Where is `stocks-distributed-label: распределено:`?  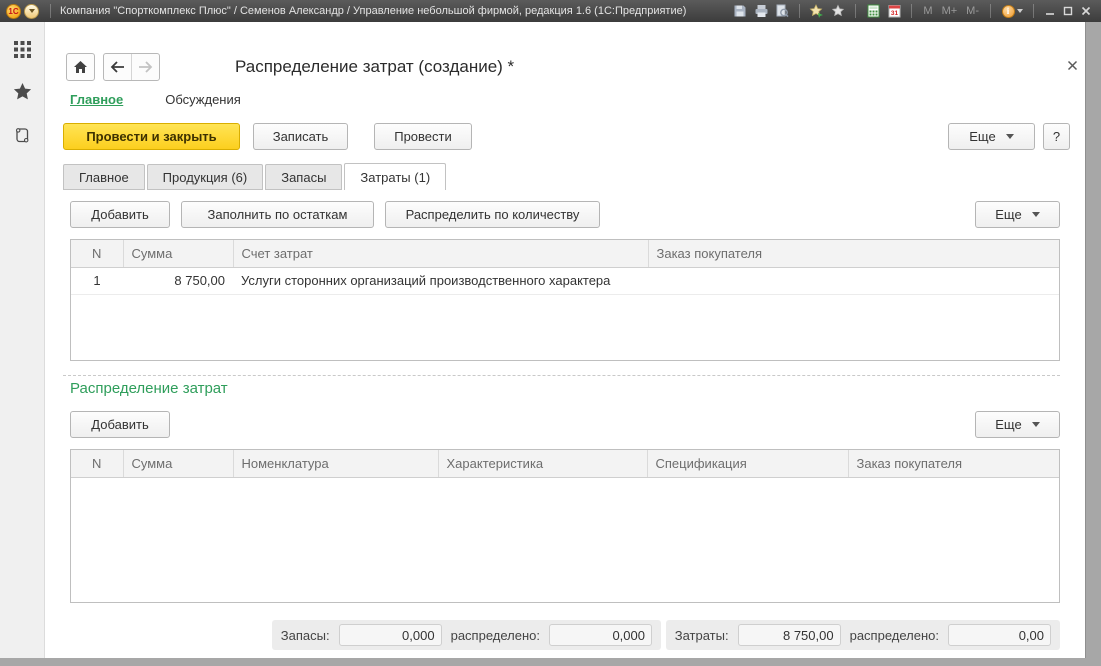
stocks-distributed-label: распределено: is located at coordinates (495, 635).